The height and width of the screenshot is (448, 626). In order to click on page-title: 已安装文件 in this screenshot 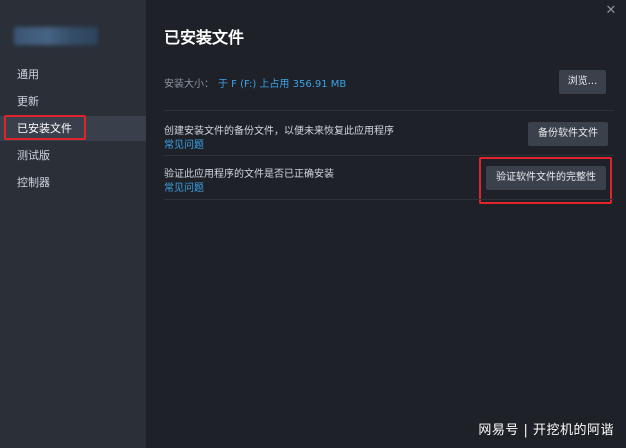, I will do `click(204, 37)`.